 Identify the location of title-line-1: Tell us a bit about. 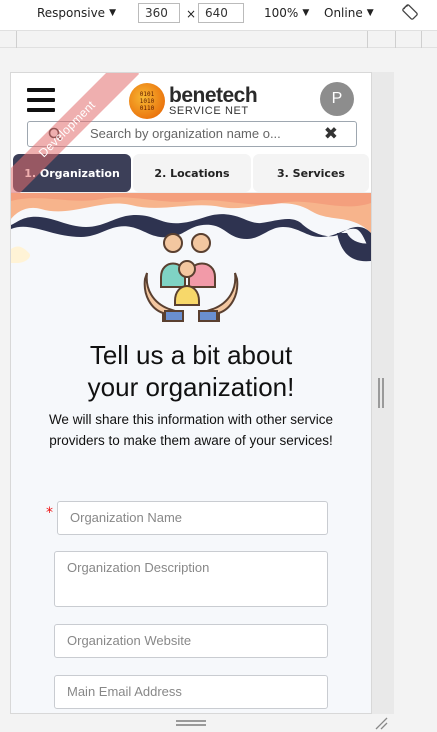
(191, 355).